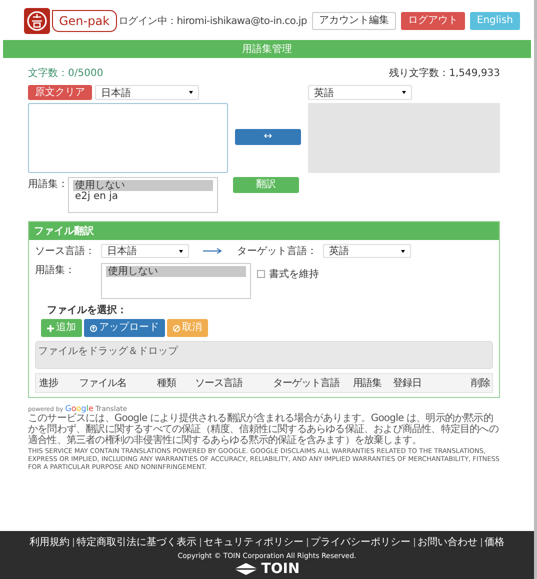  I want to click on footer-link: セキュリティポリシー, so click(254, 542).